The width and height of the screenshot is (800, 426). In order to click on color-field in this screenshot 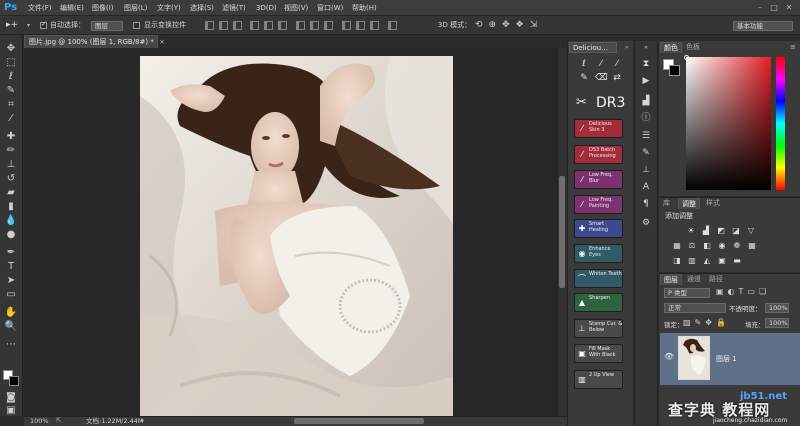, I will do `click(728, 123)`.